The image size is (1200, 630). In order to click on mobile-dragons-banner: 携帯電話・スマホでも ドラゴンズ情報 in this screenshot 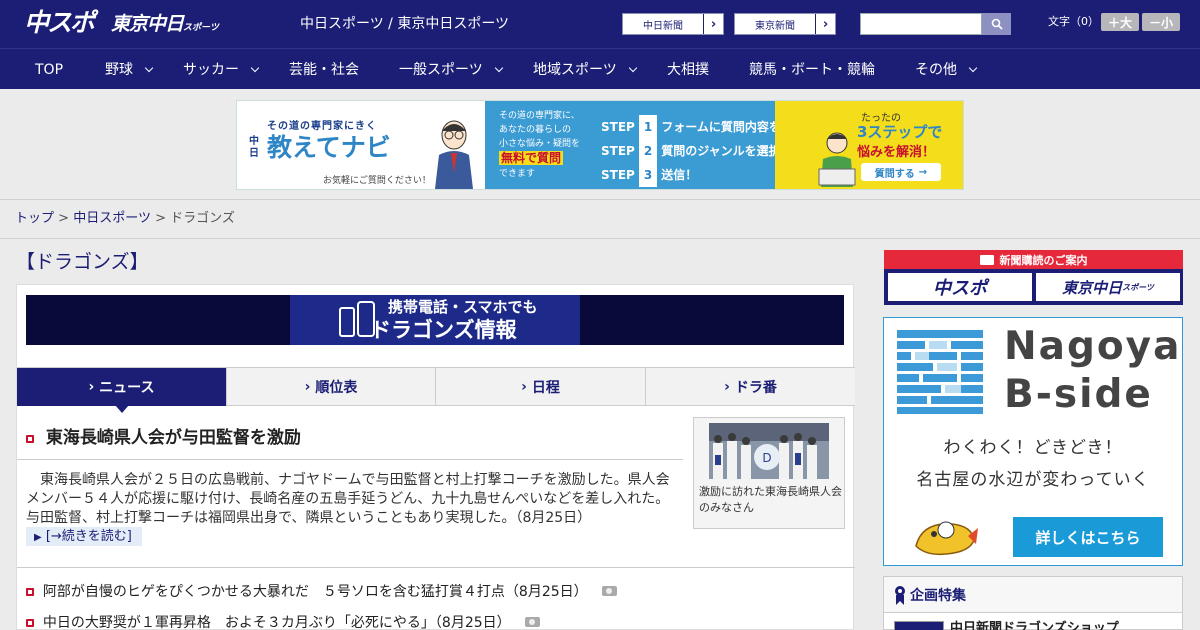, I will do `click(435, 320)`.